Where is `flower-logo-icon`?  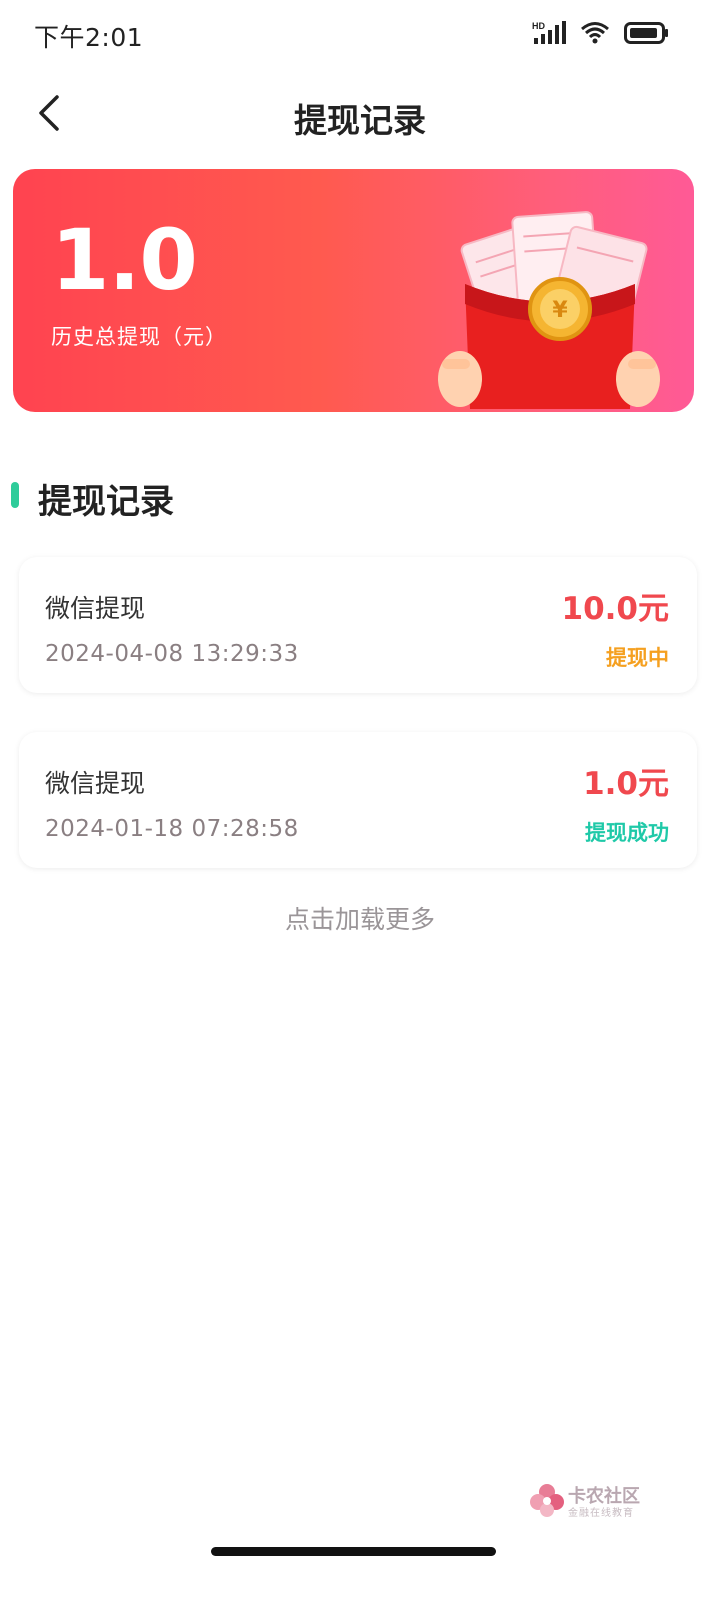
flower-logo-icon is located at coordinates (547, 1502).